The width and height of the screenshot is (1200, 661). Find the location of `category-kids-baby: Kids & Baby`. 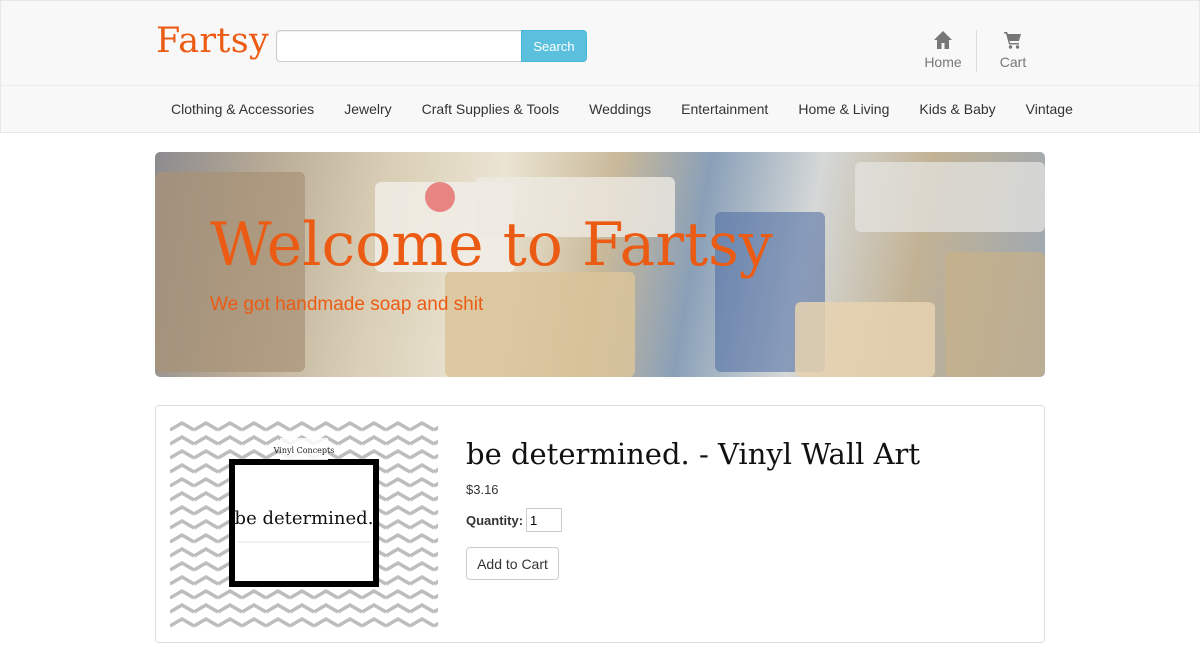

category-kids-baby: Kids & Baby is located at coordinates (957, 109).